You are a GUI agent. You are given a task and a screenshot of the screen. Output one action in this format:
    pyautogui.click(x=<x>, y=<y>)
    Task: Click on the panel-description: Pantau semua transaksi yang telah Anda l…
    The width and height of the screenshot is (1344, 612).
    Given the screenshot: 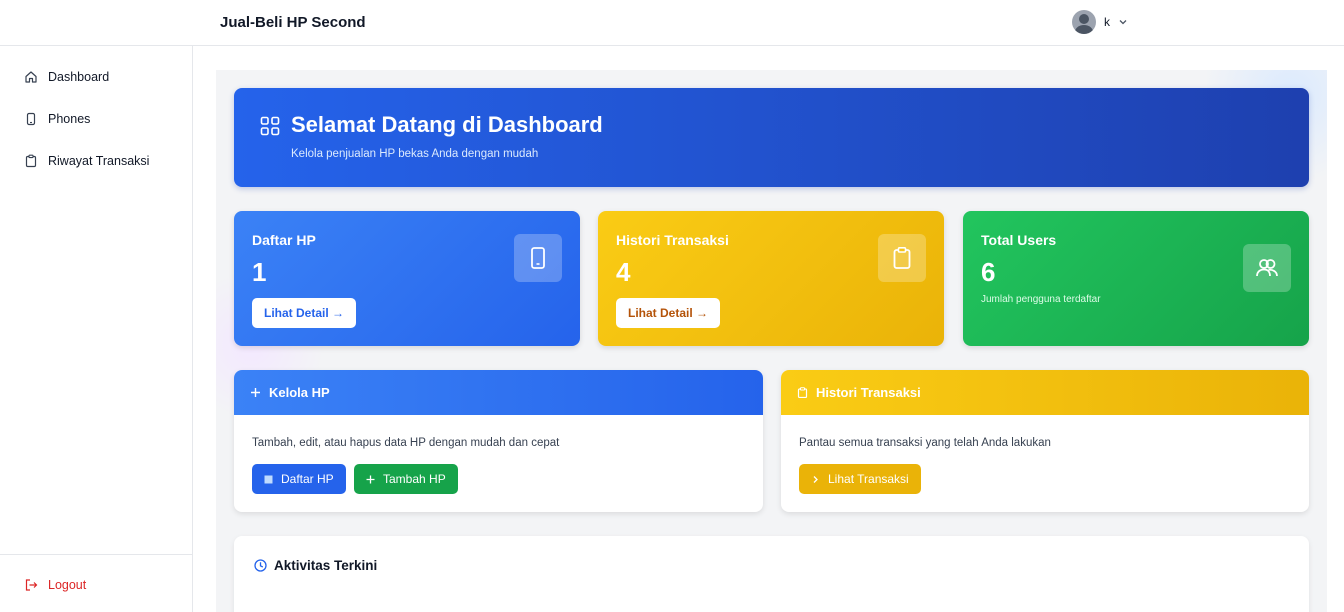 What is the action you would take?
    pyautogui.click(x=925, y=443)
    